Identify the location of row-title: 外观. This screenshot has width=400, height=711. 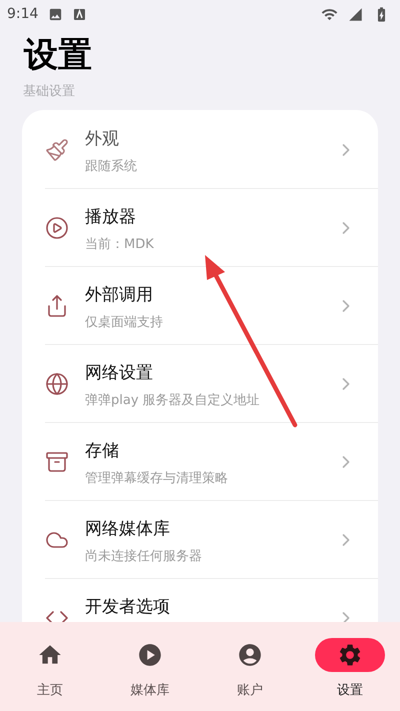
(102, 139).